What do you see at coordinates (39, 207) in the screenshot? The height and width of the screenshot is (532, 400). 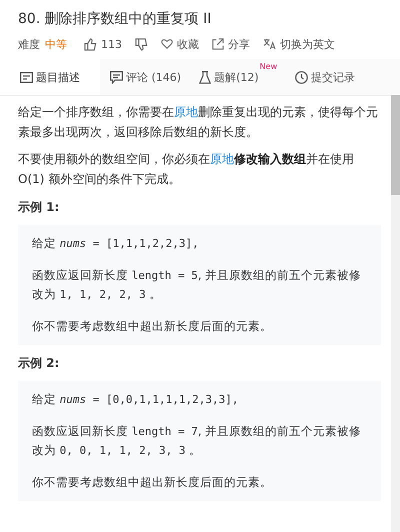 I see `example-heading: 示例 1:` at bounding box center [39, 207].